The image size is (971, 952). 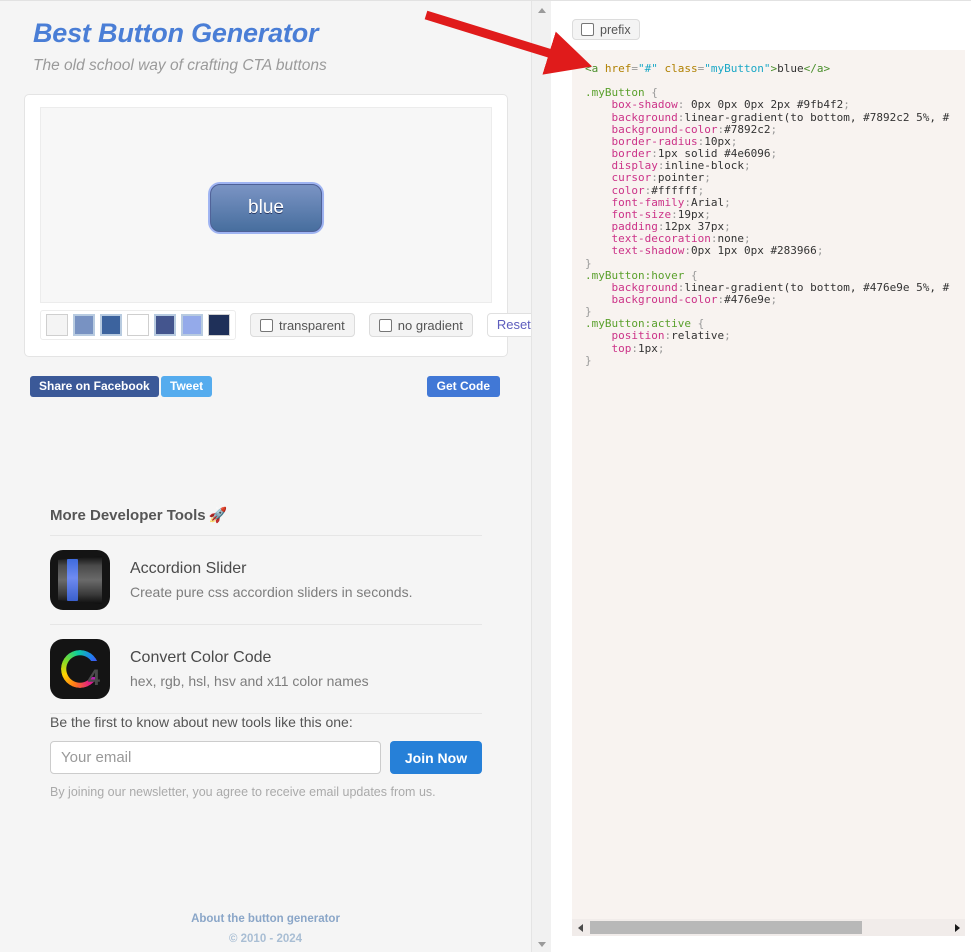 What do you see at coordinates (128, 515) in the screenshot?
I see `tools-heading-label: More Developer Tools` at bounding box center [128, 515].